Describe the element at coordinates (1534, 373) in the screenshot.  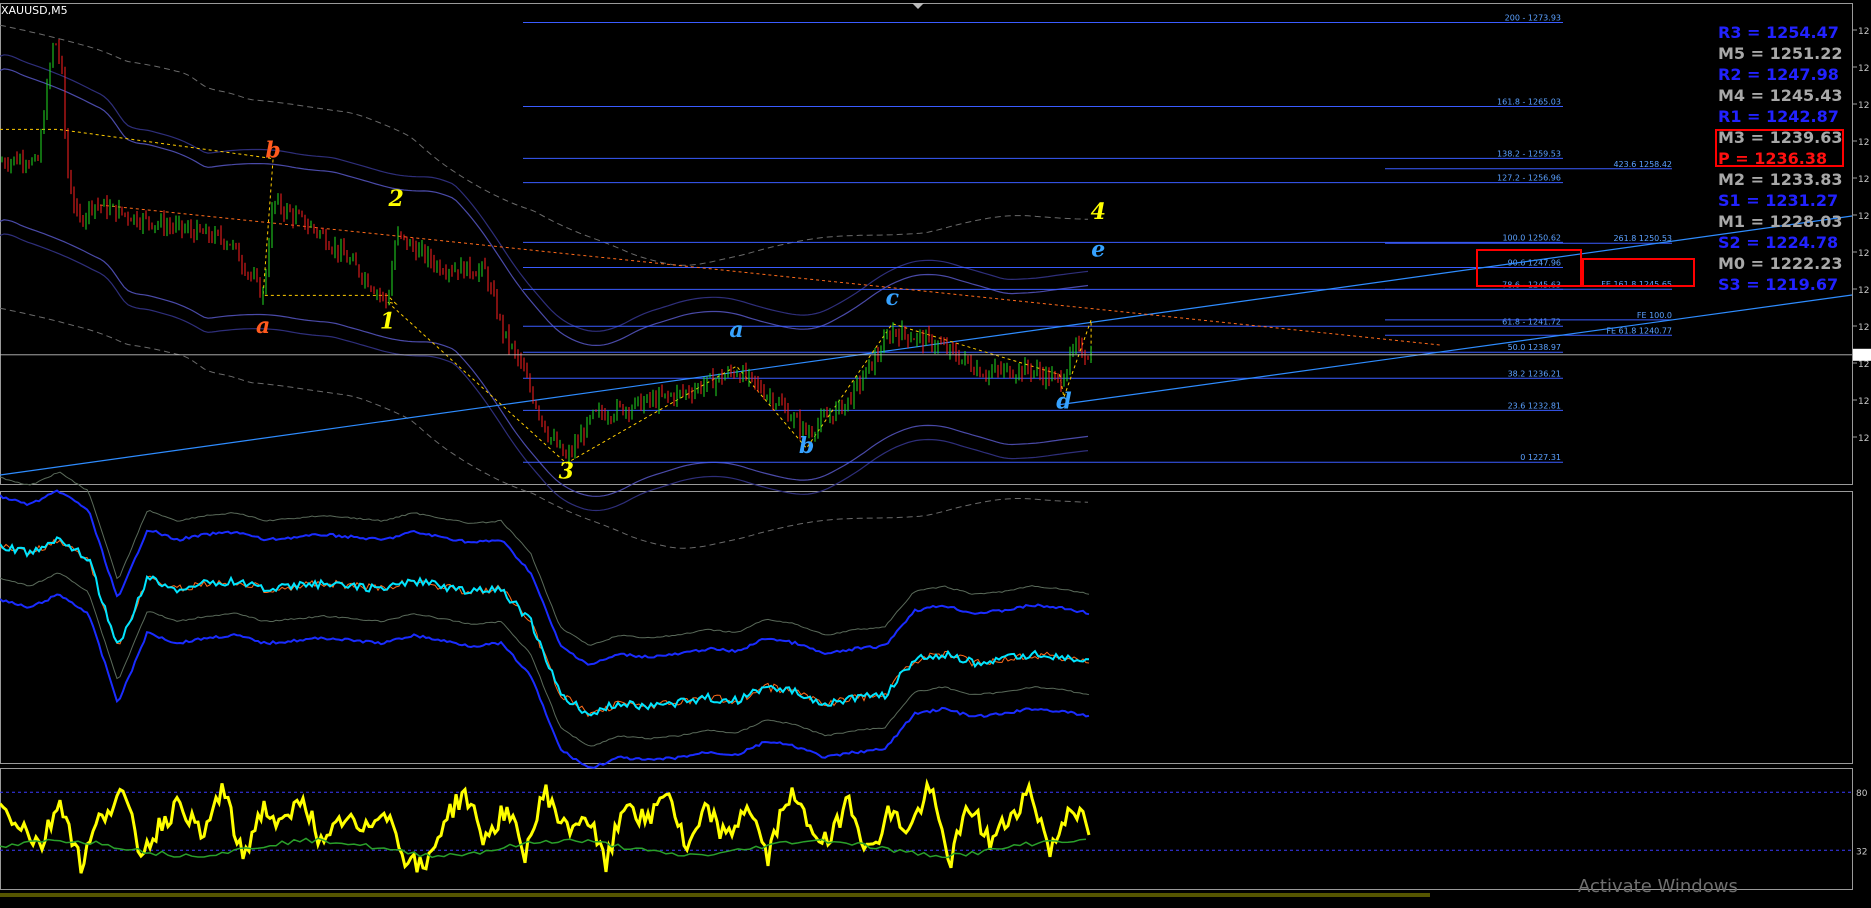
I see `fib-level-label: 38.2 1236.21` at that location.